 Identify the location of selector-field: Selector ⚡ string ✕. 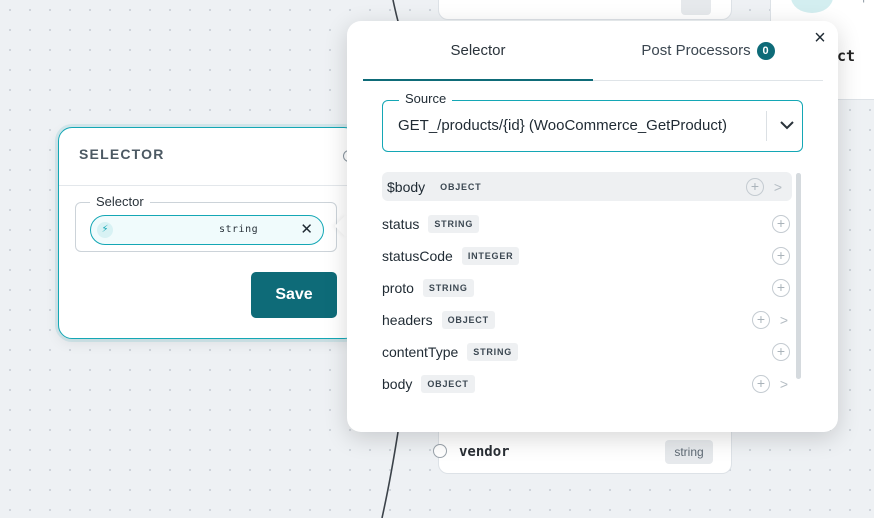
(206, 223).